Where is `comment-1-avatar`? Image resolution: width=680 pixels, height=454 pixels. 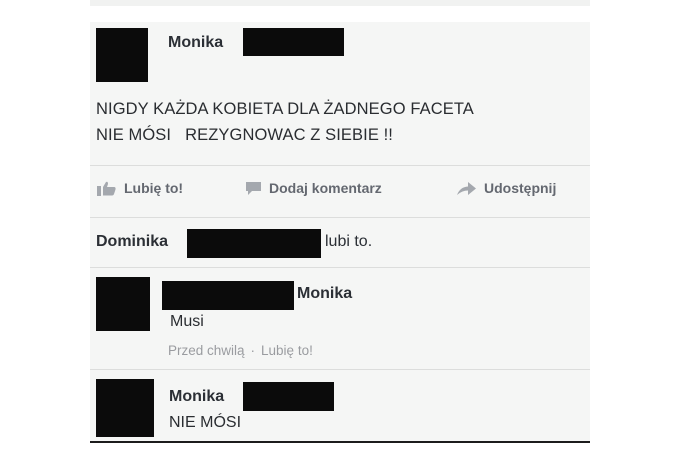
comment-1-avatar is located at coordinates (123, 304).